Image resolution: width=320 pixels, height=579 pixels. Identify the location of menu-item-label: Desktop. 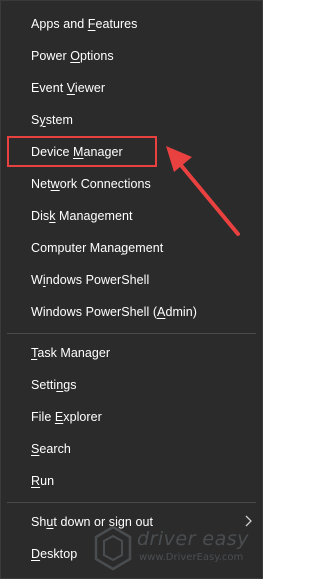
(54, 554).